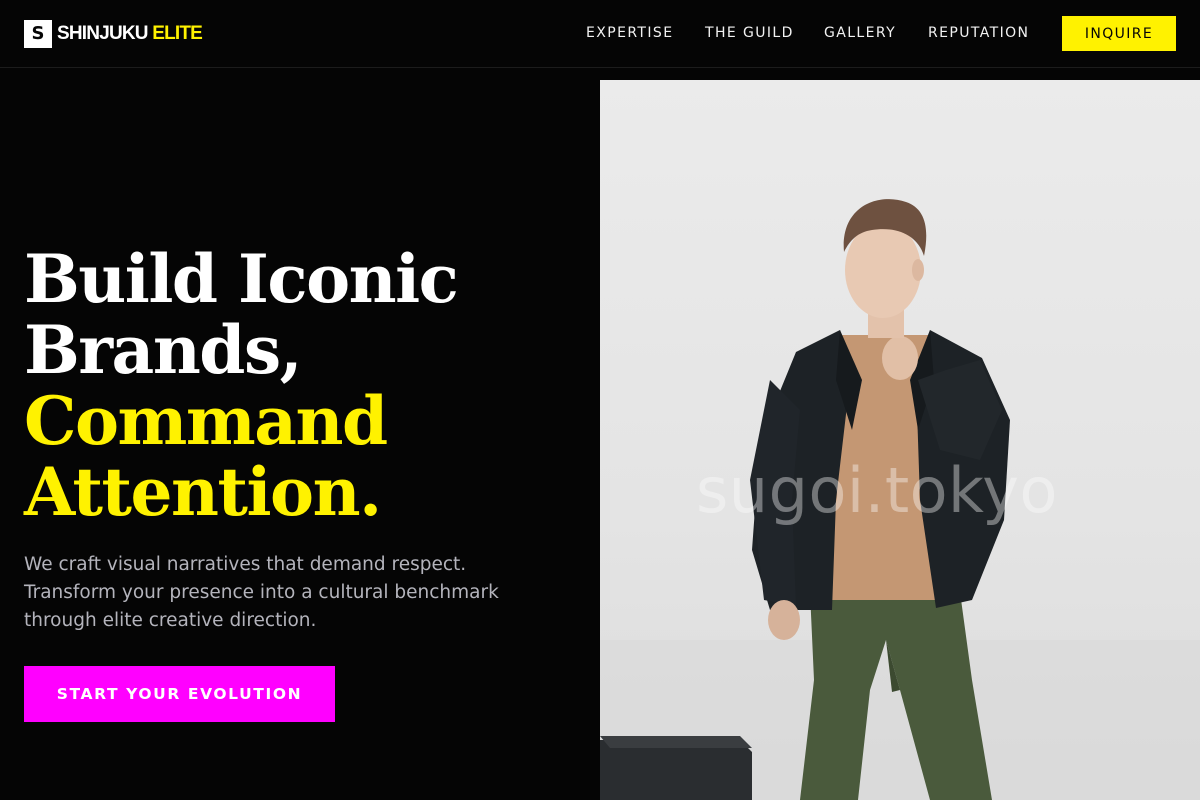  What do you see at coordinates (241, 279) in the screenshot?
I see `hero-title-line: Build Iconic` at bounding box center [241, 279].